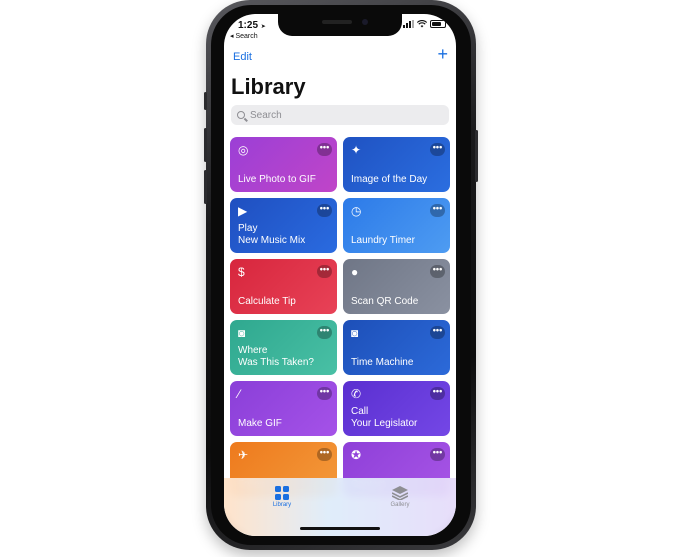 The height and width of the screenshot is (557, 680). What do you see at coordinates (365, 22) in the screenshot?
I see `front-camera` at bounding box center [365, 22].